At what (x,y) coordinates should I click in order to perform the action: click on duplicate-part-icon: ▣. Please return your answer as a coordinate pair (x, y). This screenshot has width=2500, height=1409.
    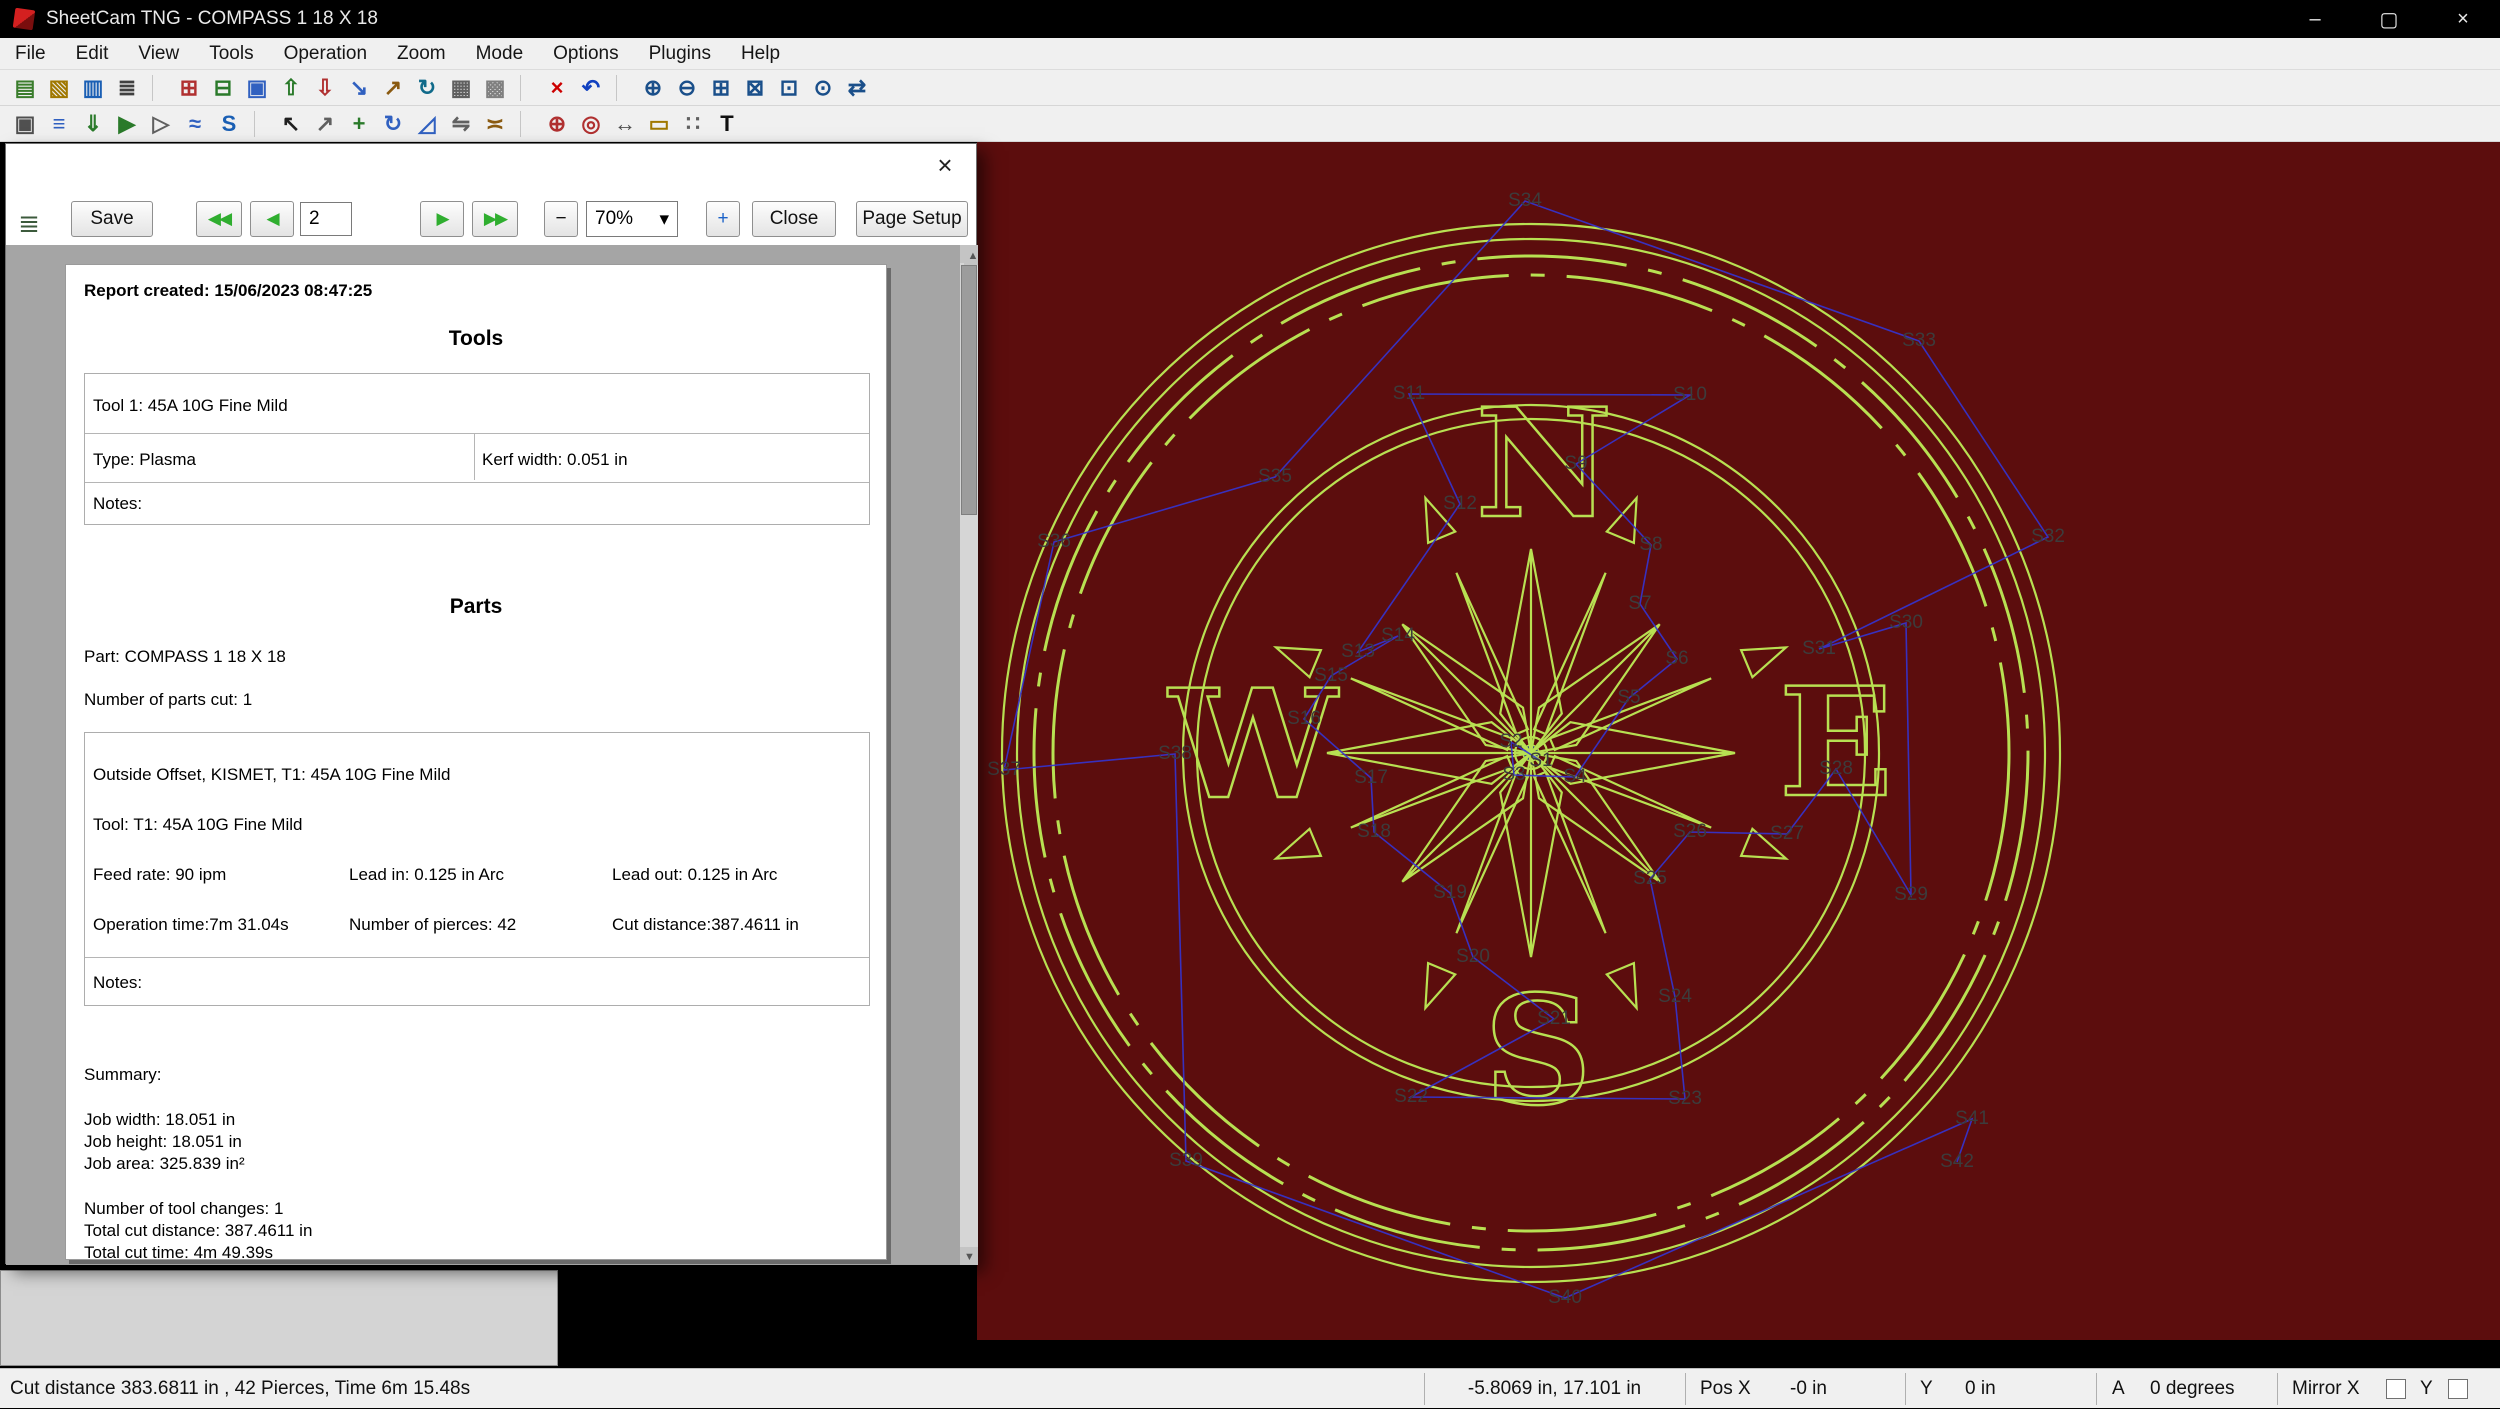
    Looking at the image, I should click on (257, 88).